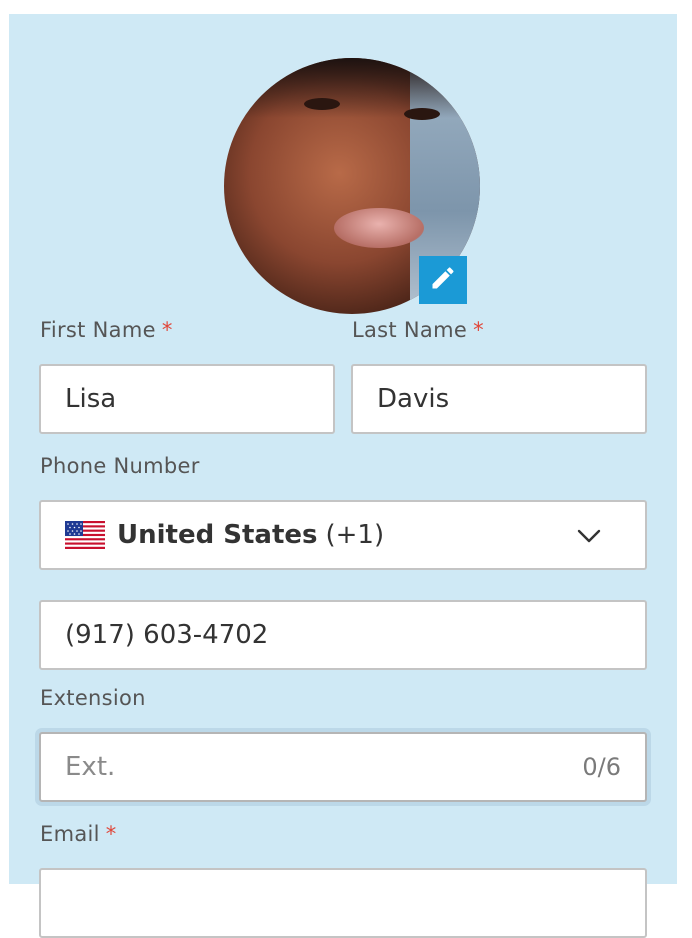  Describe the element at coordinates (343, 903) in the screenshot. I see `email-field` at that location.